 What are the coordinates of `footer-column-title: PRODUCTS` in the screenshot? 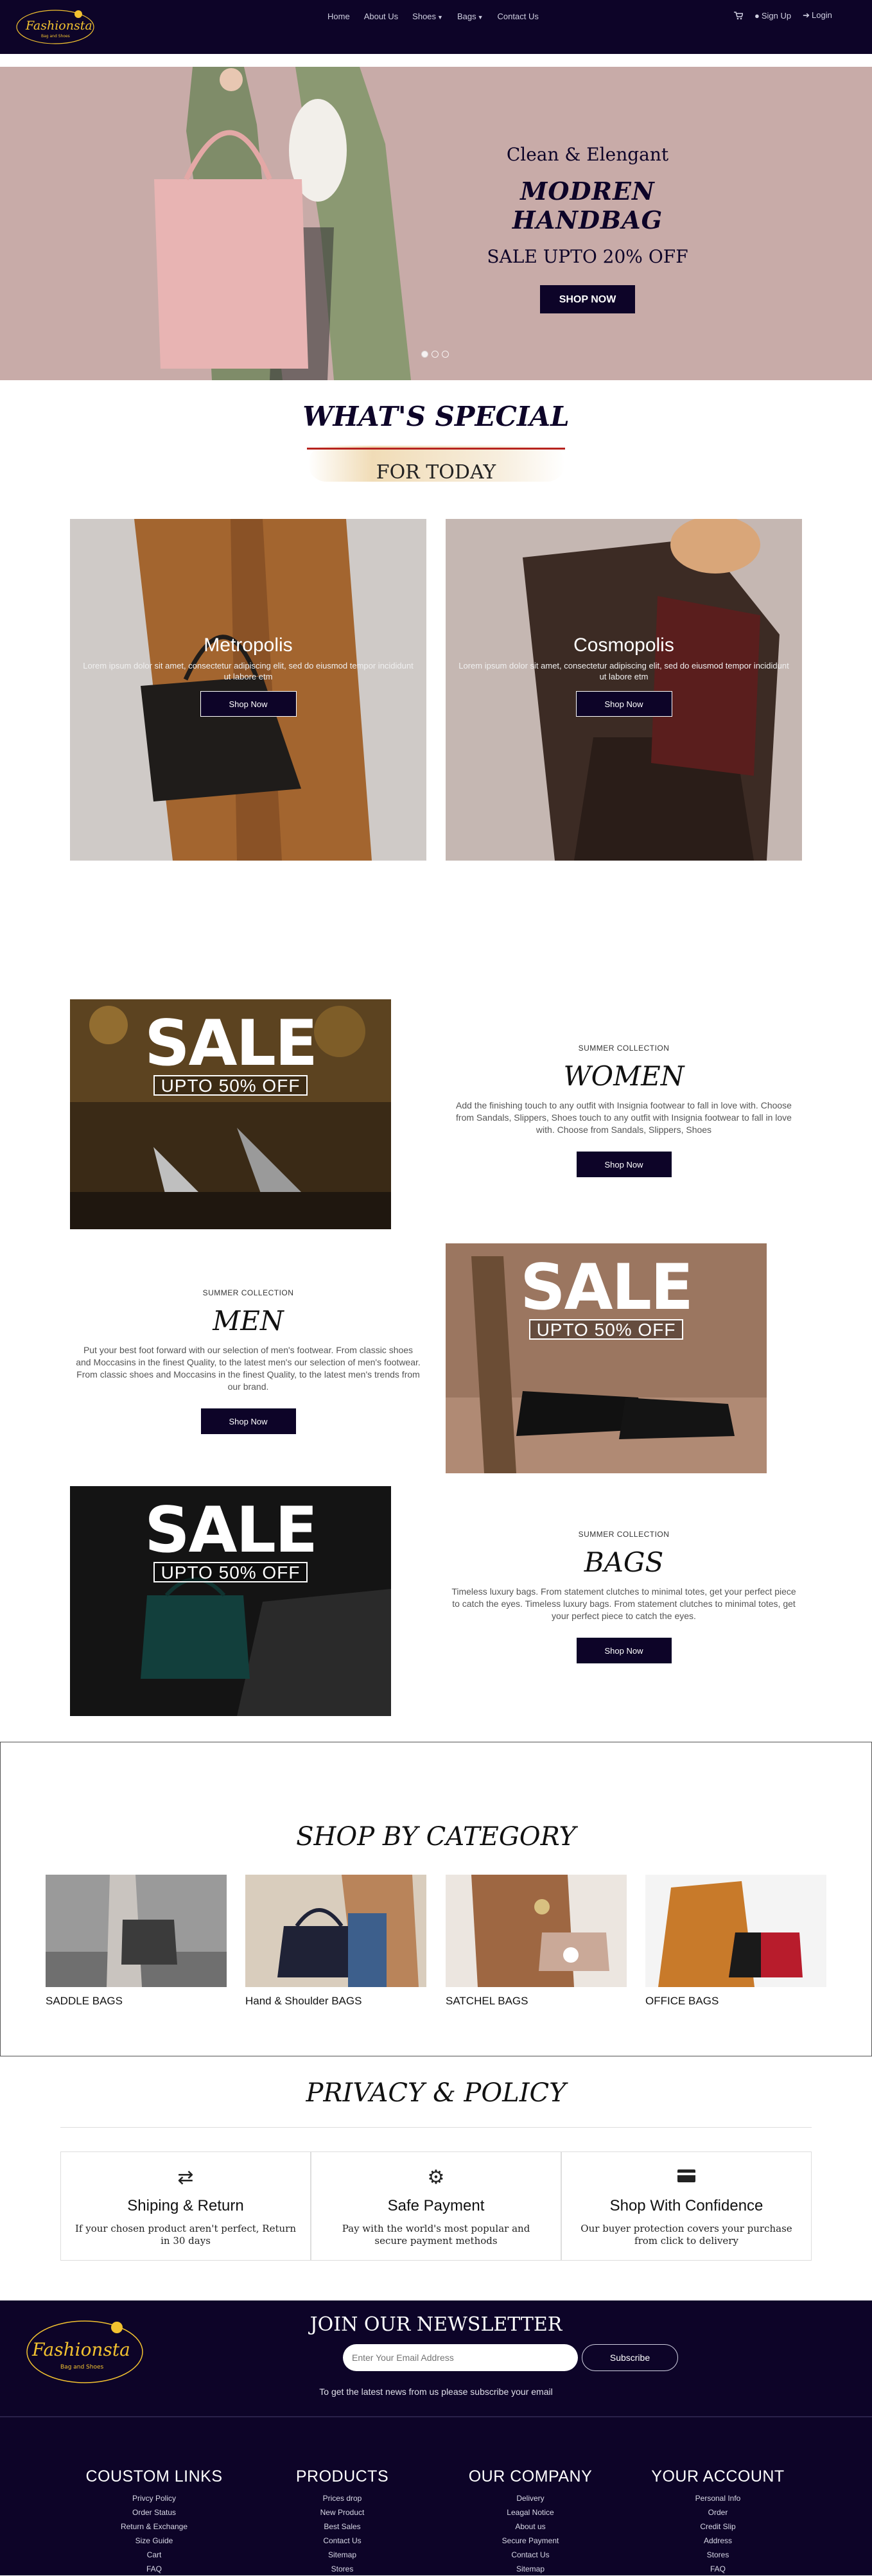 It's located at (342, 2476).